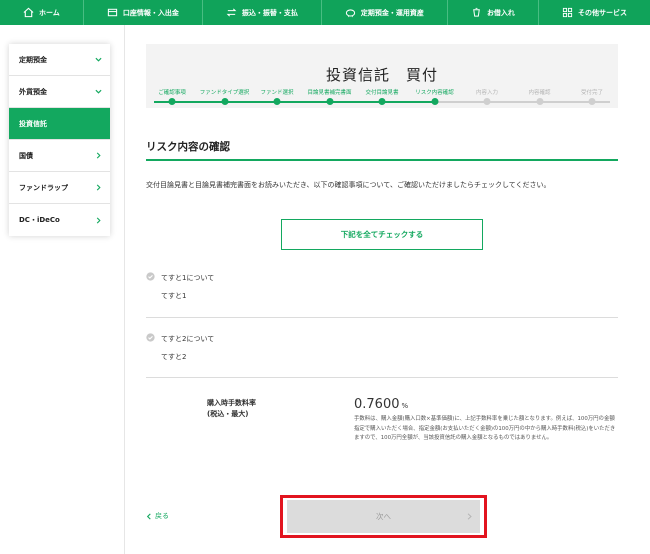 This screenshot has width=650, height=554. I want to click on fee-rate: 0.7600%, so click(381, 404).